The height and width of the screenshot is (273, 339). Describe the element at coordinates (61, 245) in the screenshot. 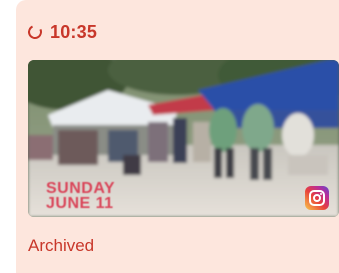

I see `status-label: Archived` at that location.